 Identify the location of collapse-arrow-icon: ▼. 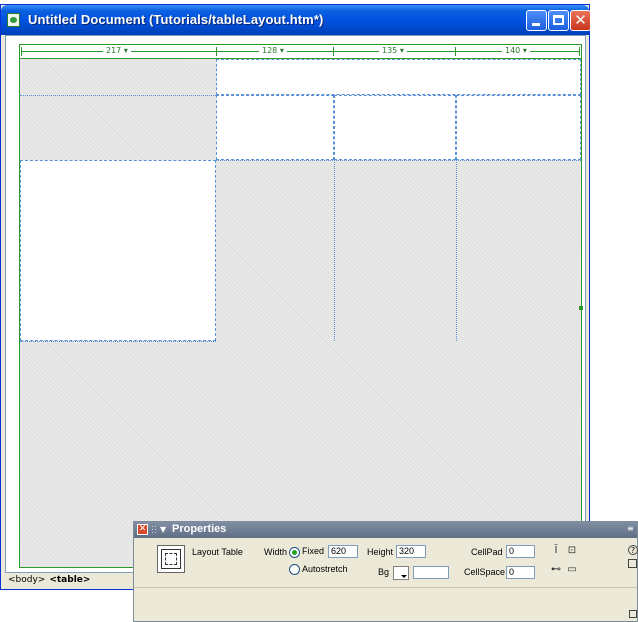
(163, 529).